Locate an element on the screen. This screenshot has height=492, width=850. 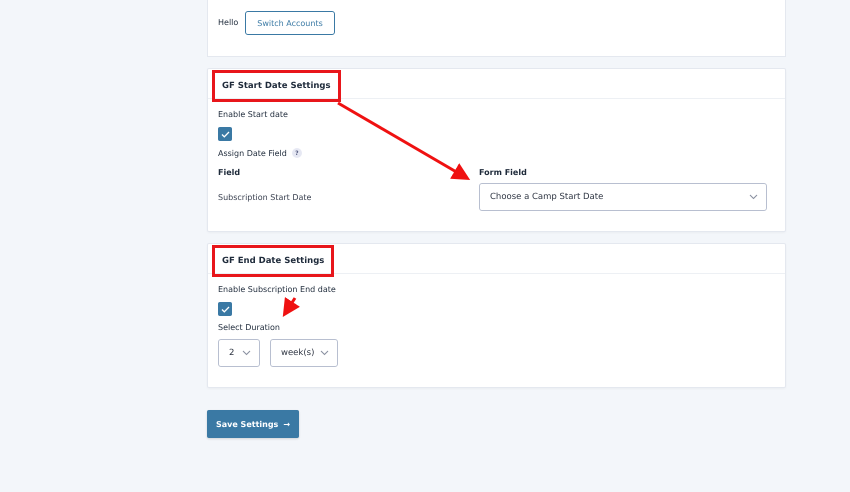
card-title: GF End Date Settings is located at coordinates (273, 260).